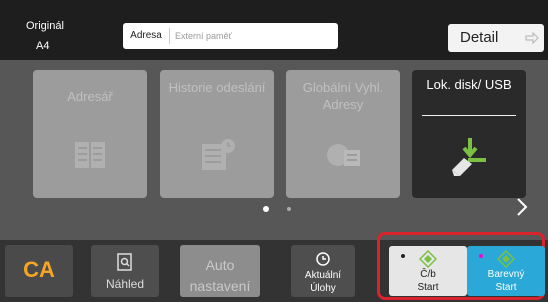 This screenshot has height=302, width=548. I want to click on tile-global-address: Globální Vyhl. Adresy, so click(343, 134).